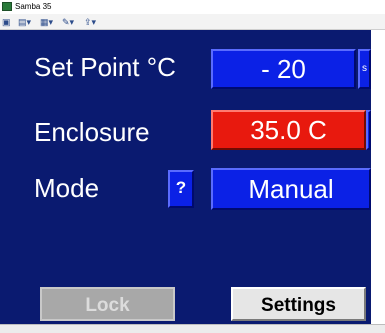  Describe the element at coordinates (68, 22) in the screenshot. I see `toolbar-item-4: ✎▾` at that location.